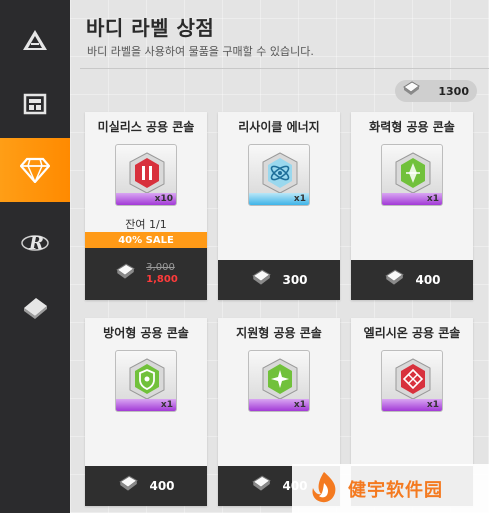 The height and width of the screenshot is (513, 489). I want to click on remaining-count: 잔여 1/1, so click(146, 224).